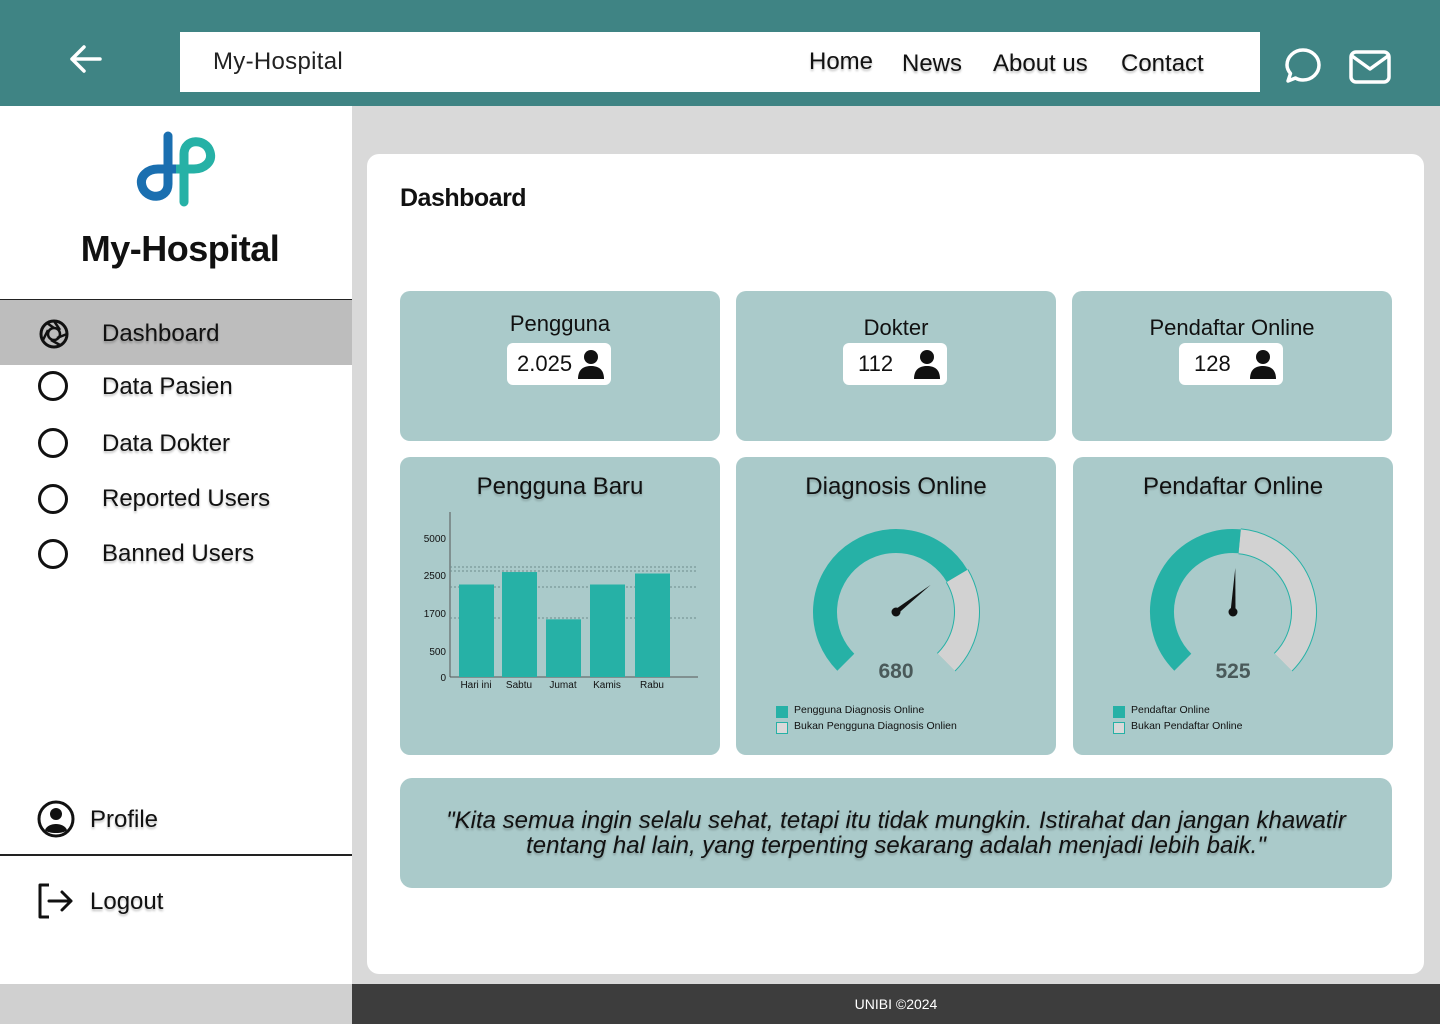  What do you see at coordinates (1162, 64) in the screenshot?
I see `nav-contact: Contact` at bounding box center [1162, 64].